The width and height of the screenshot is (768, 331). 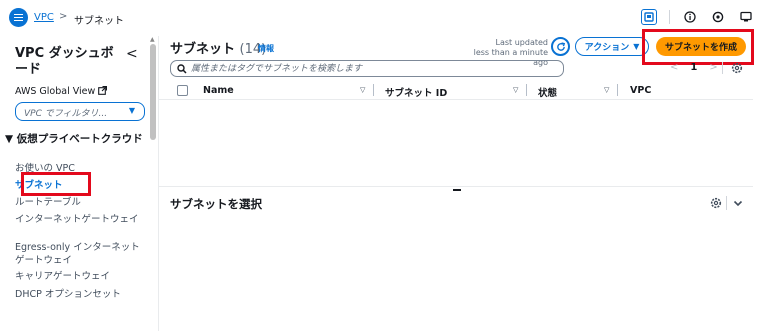 I want to click on vpc-filter-select: VPC でフィルタリ... ▼, so click(x=80, y=111).